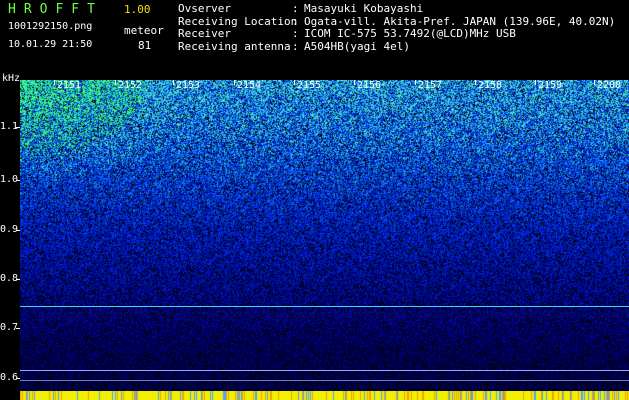  Describe the element at coordinates (550, 85) in the screenshot. I see `x-tick-label: 2159` at that location.